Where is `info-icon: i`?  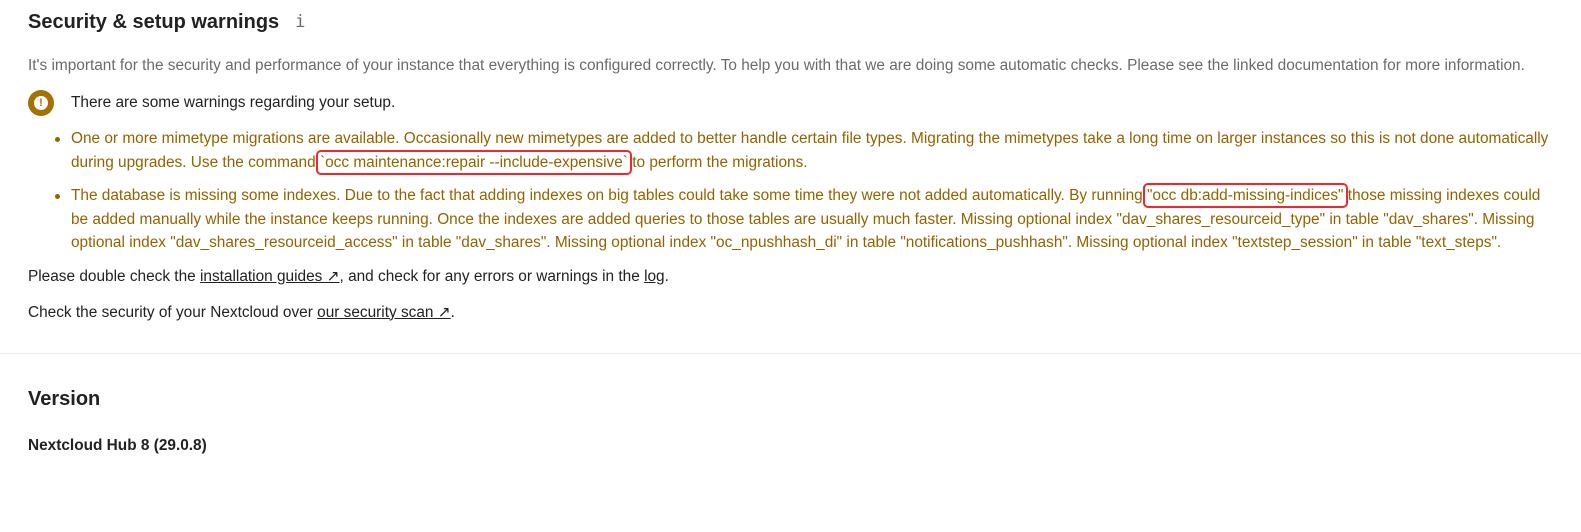
info-icon: i is located at coordinates (300, 22).